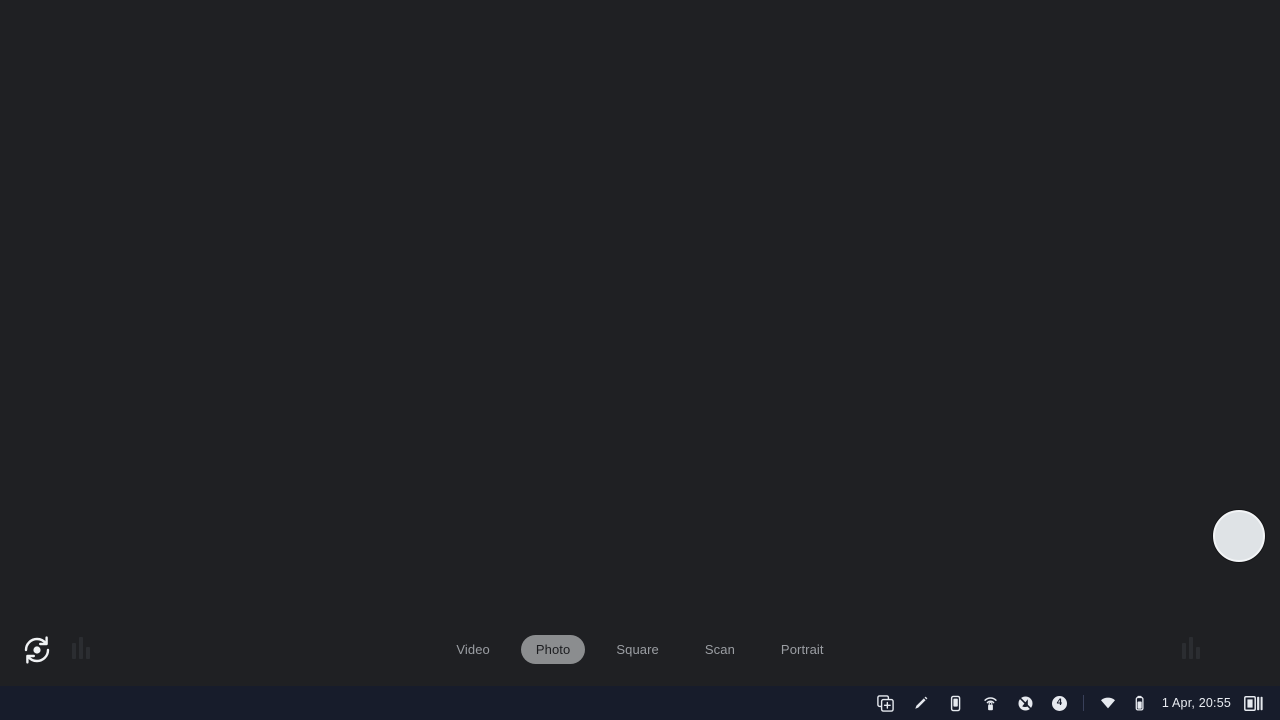 This screenshot has height=720, width=1280. I want to click on screenshot-button, so click(885, 703).